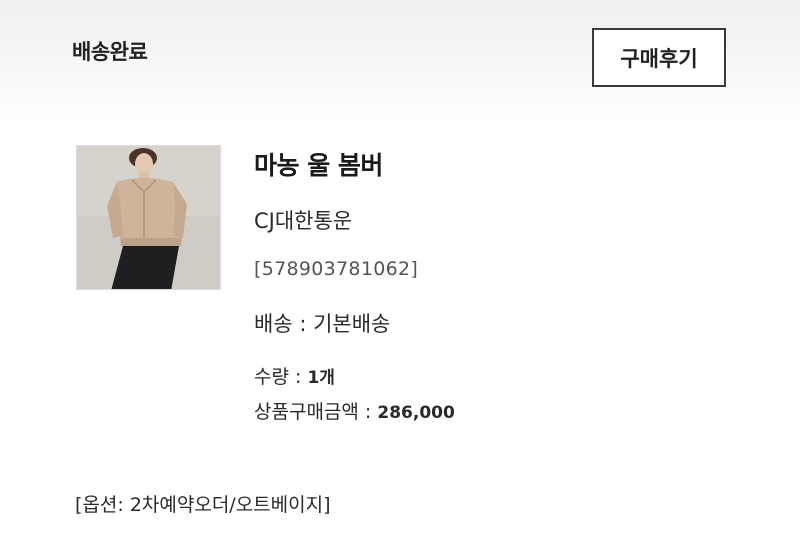 The image size is (800, 548). I want to click on shipping-value: 기본배송, so click(352, 324).